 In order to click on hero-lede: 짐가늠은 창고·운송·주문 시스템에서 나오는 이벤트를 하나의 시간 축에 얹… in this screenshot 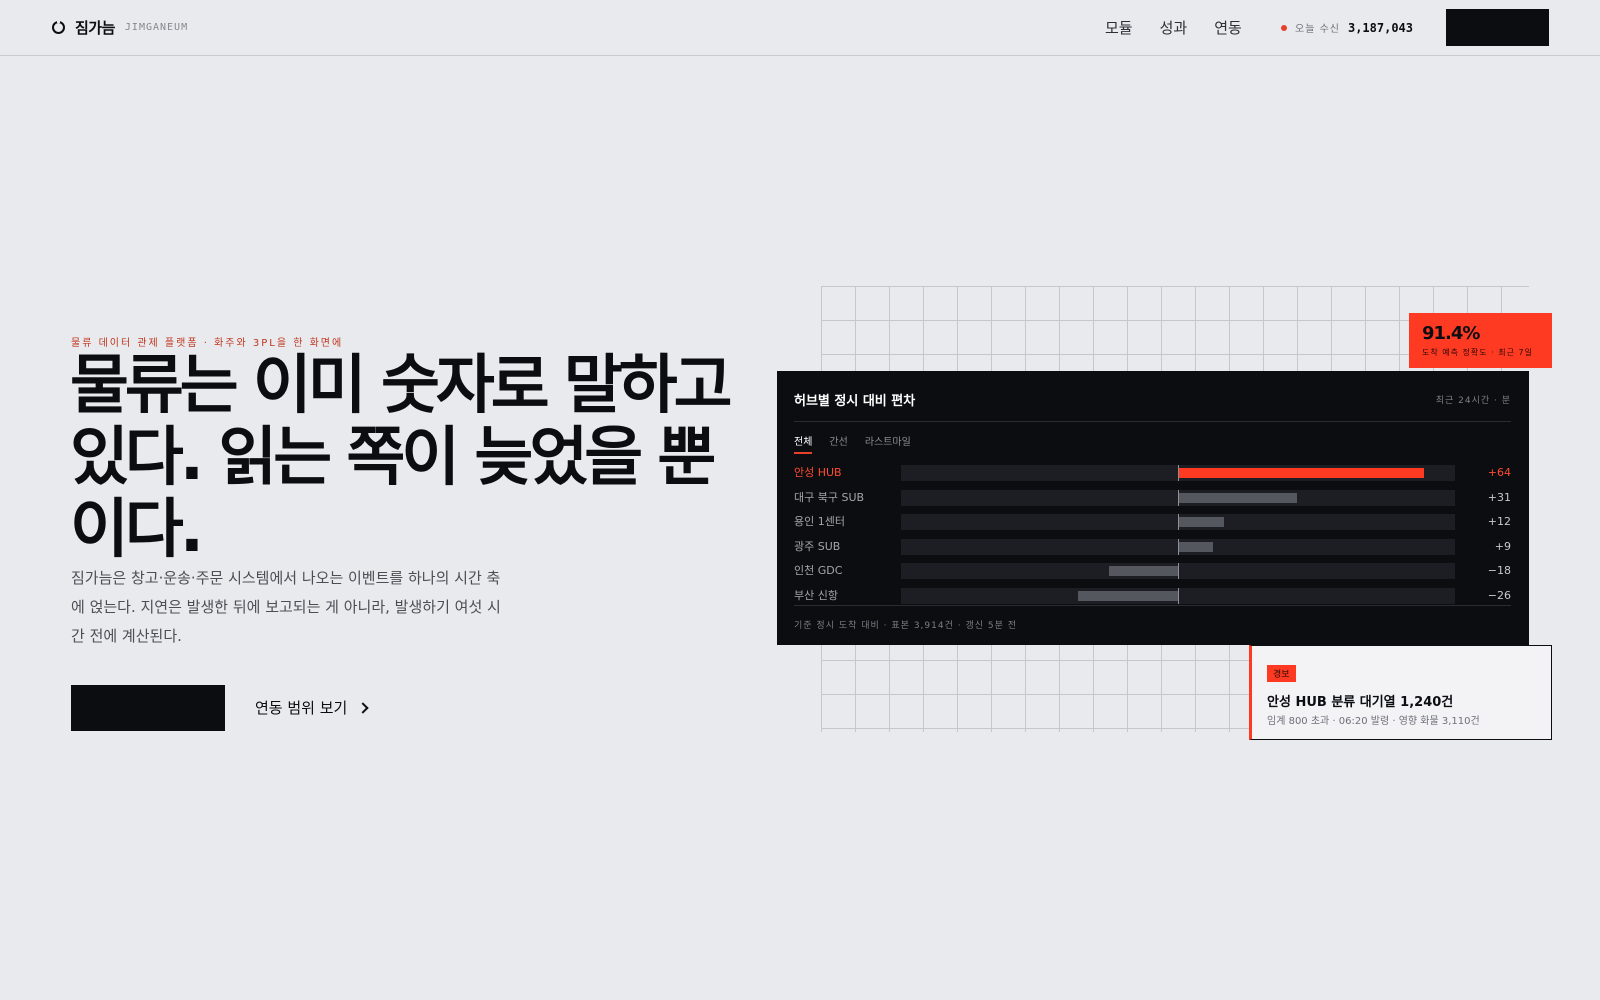, I will do `click(286, 607)`.